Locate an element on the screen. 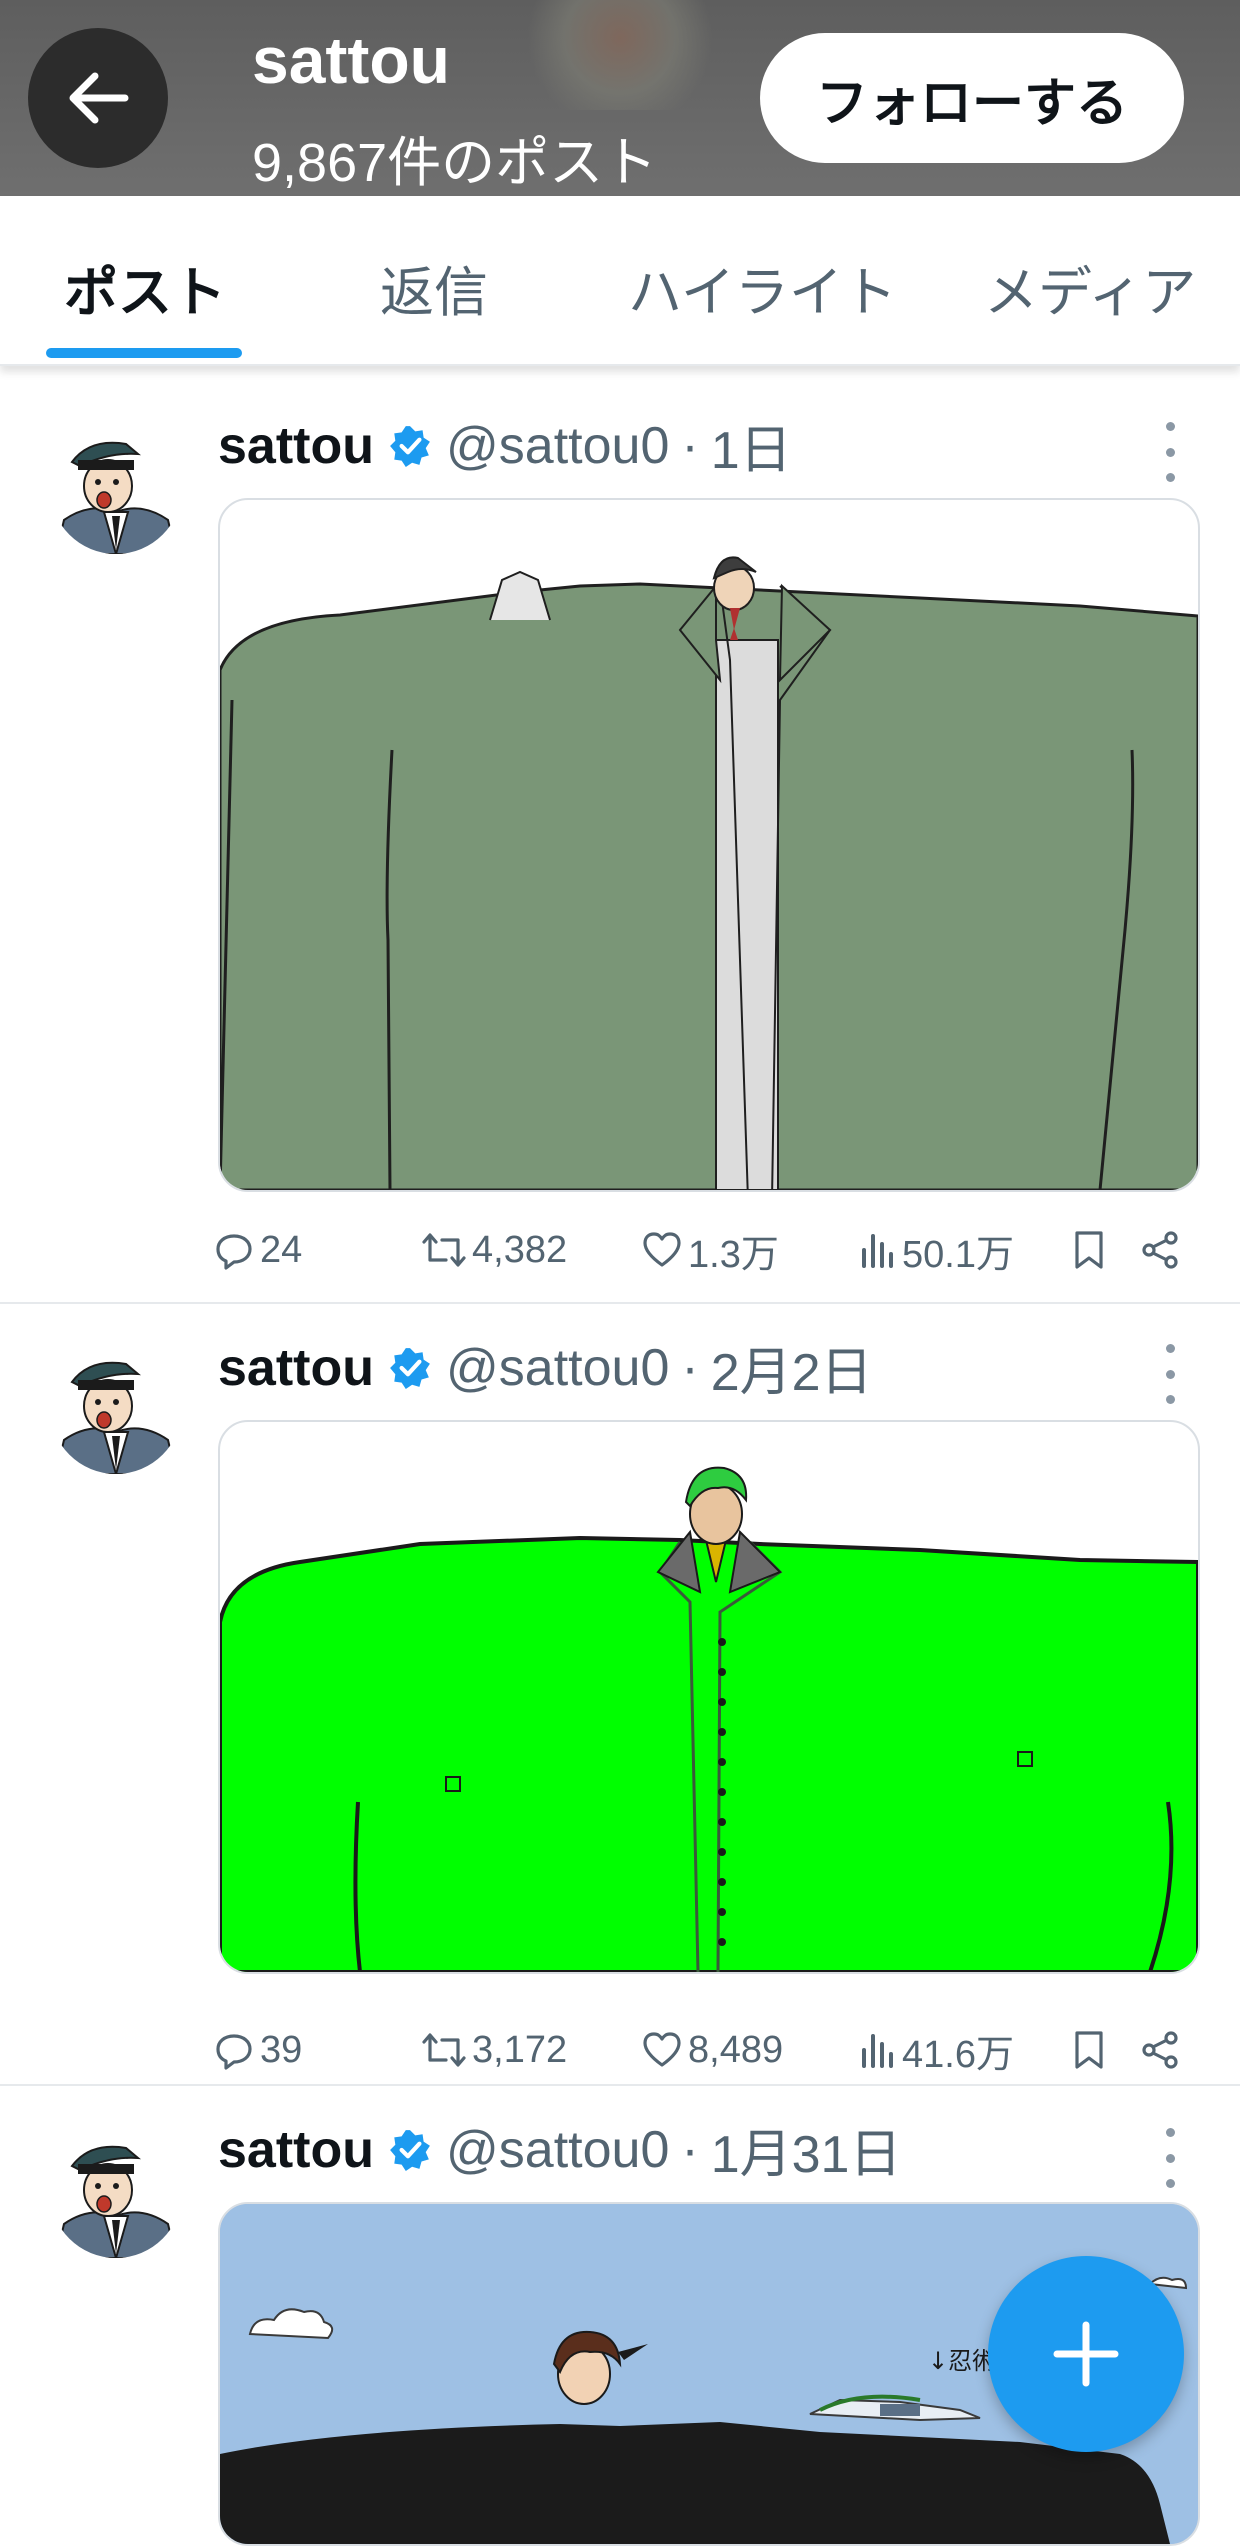 This screenshot has width=1240, height=2546. profile-name: sattou is located at coordinates (351, 60).